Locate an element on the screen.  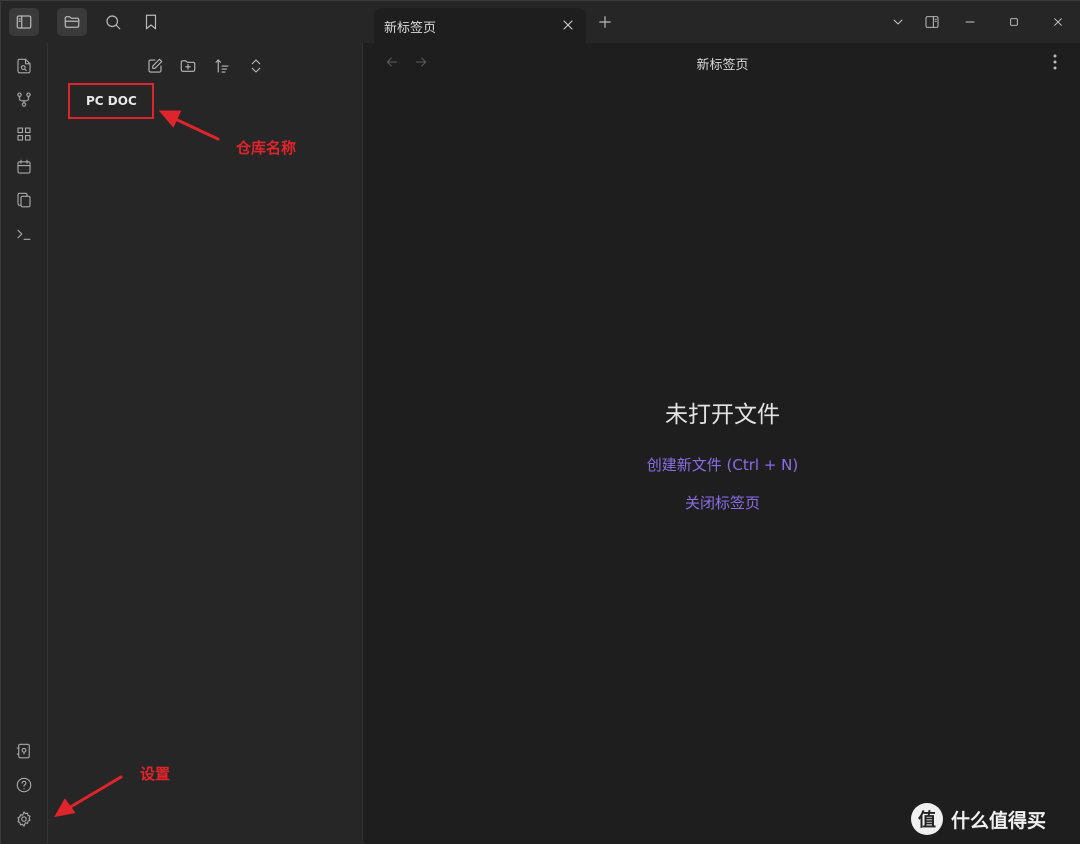
split-view-icon is located at coordinates (932, 22).